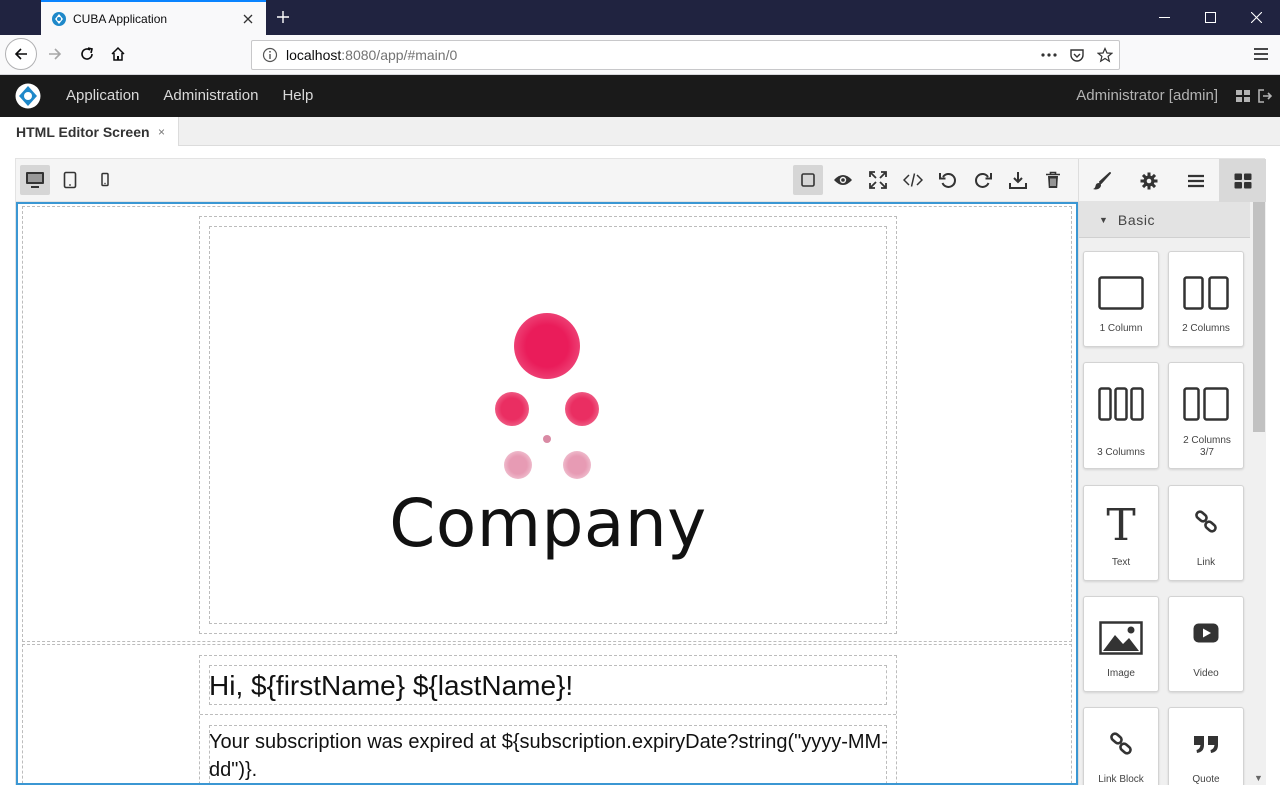  I want to click on logo-dot-tiny, so click(547, 439).